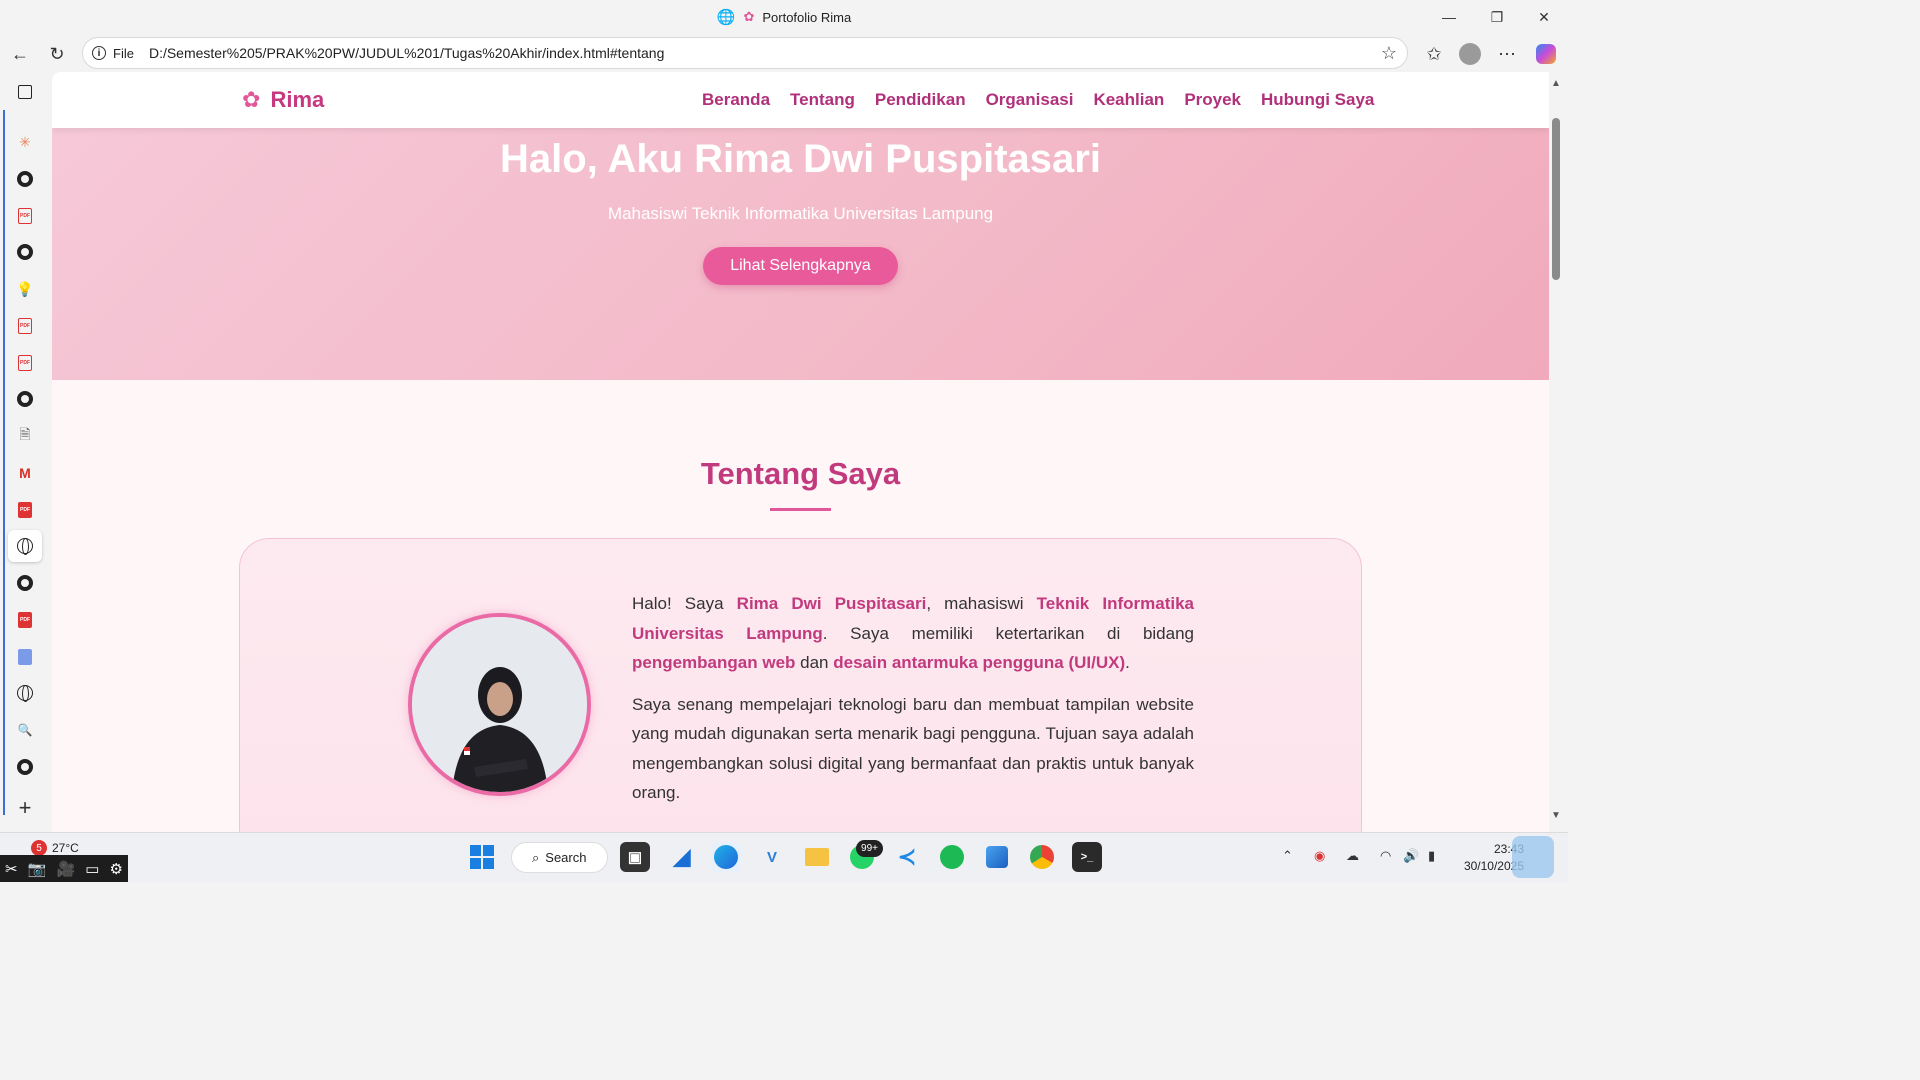 This screenshot has height=1080, width=1920. I want to click on scheme-label: File, so click(123, 53).